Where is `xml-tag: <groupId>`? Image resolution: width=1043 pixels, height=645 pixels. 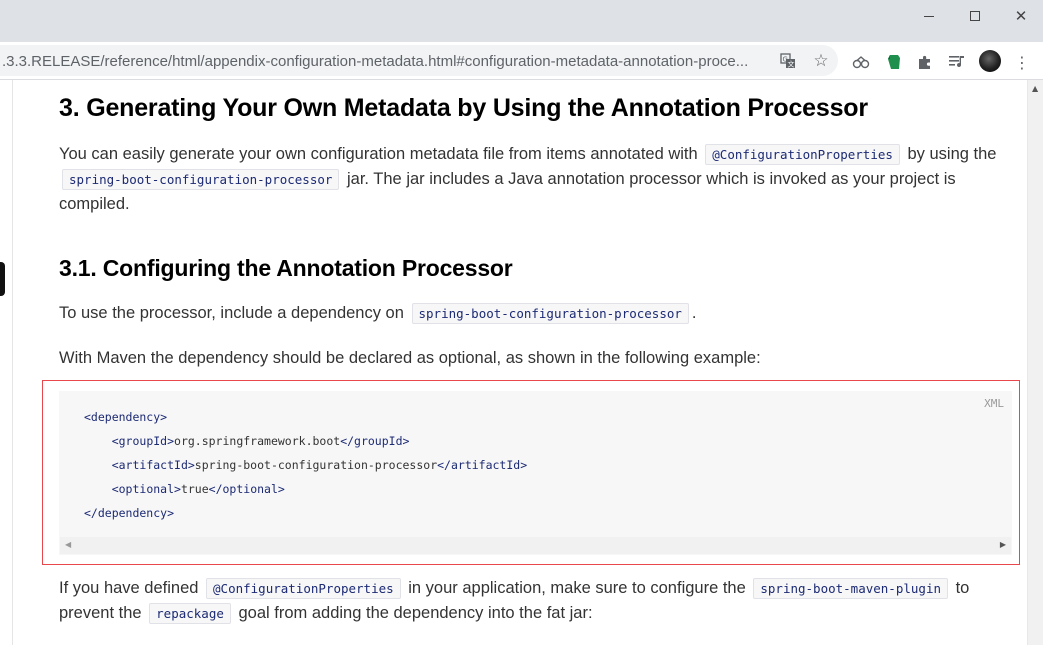
xml-tag: <groupId> is located at coordinates (143, 441).